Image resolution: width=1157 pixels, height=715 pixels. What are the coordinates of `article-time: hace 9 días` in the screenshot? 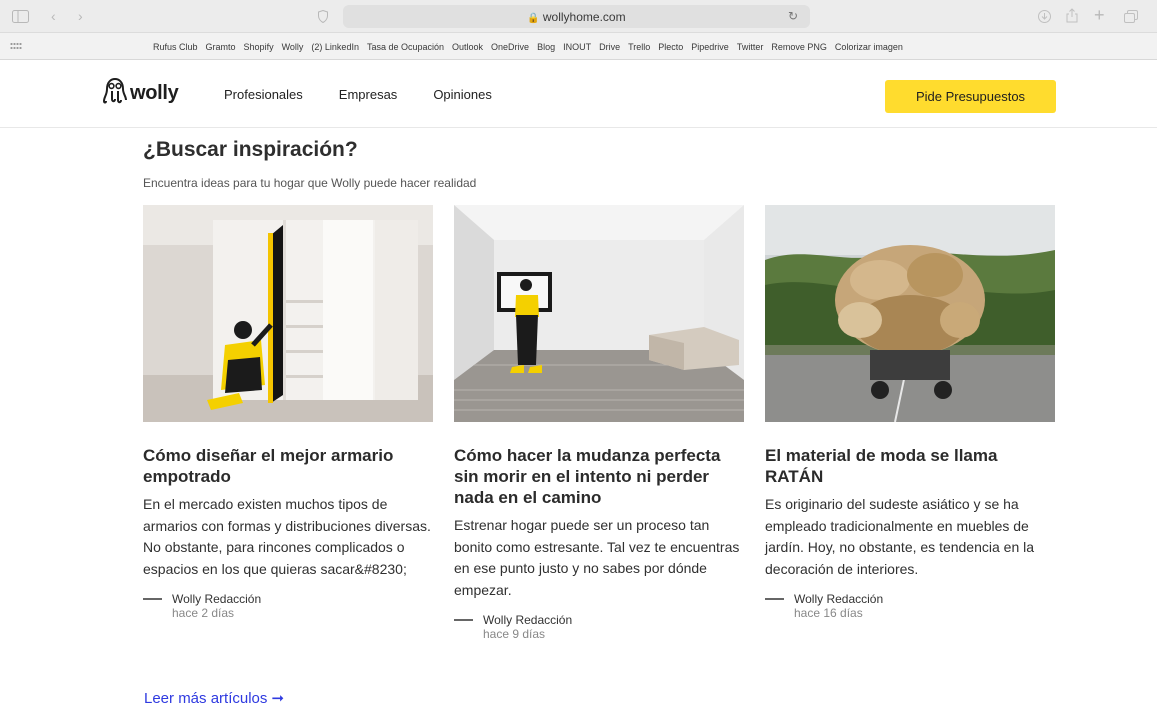 It's located at (514, 634).